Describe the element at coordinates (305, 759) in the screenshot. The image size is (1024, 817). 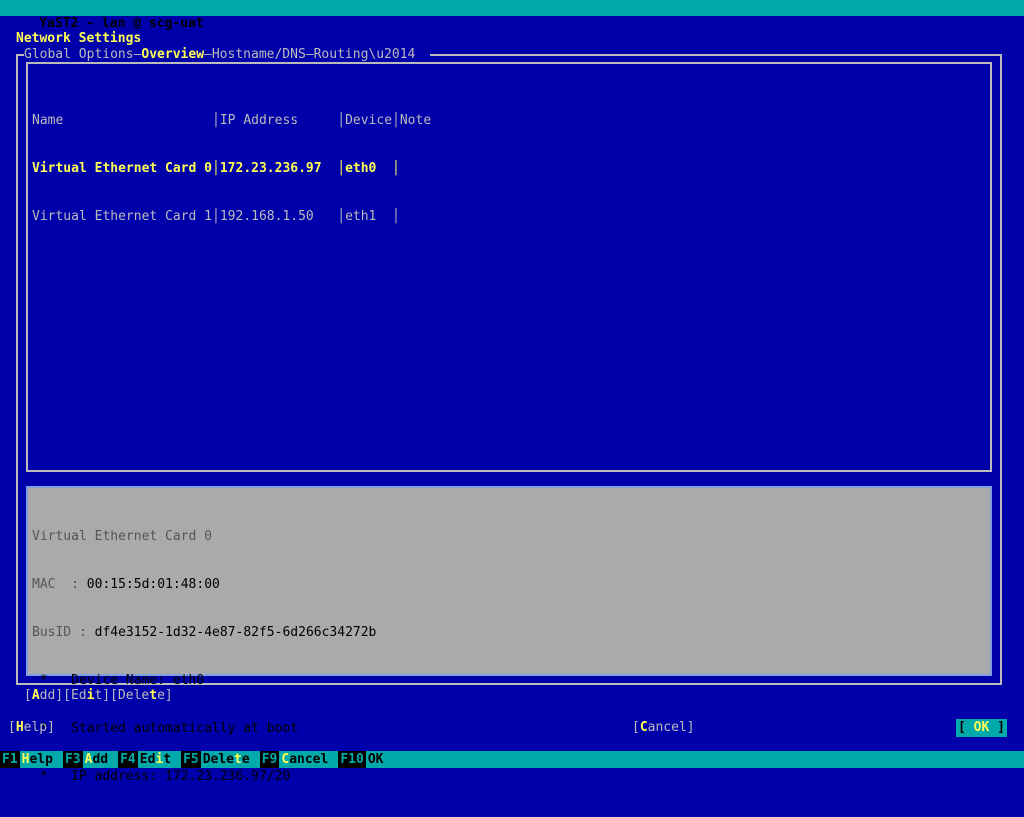
I see `function-key-f9-label: Cancel` at that location.